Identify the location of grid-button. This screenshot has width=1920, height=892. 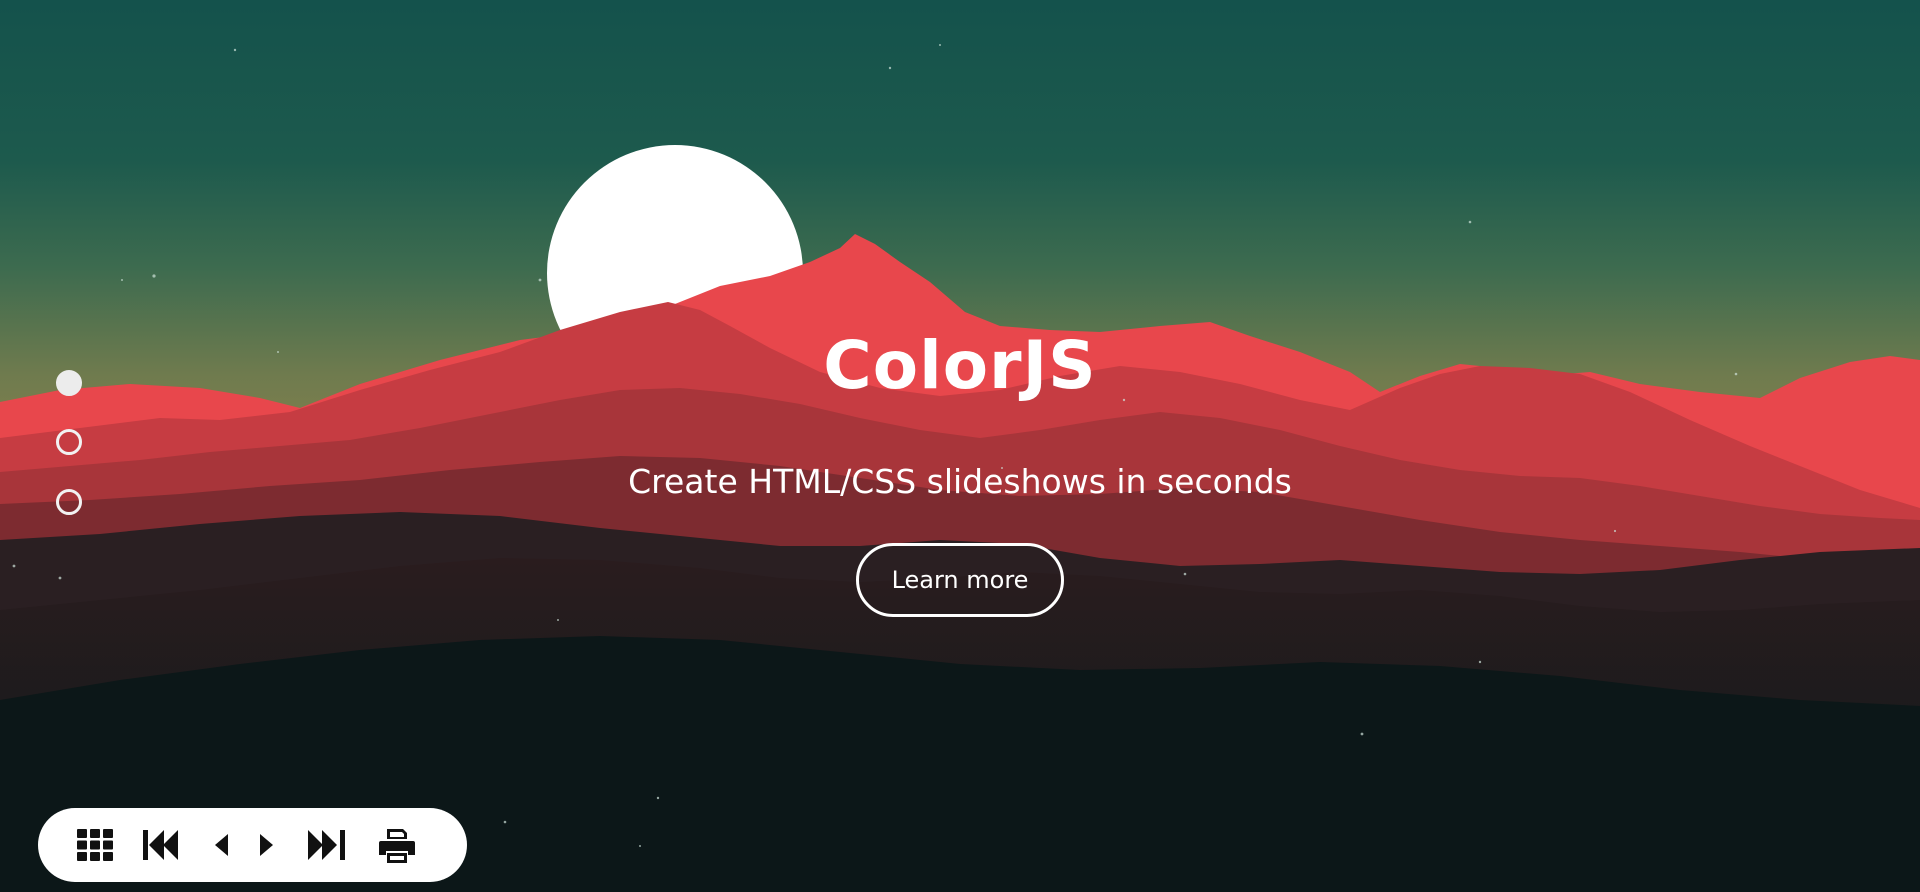
(95, 845).